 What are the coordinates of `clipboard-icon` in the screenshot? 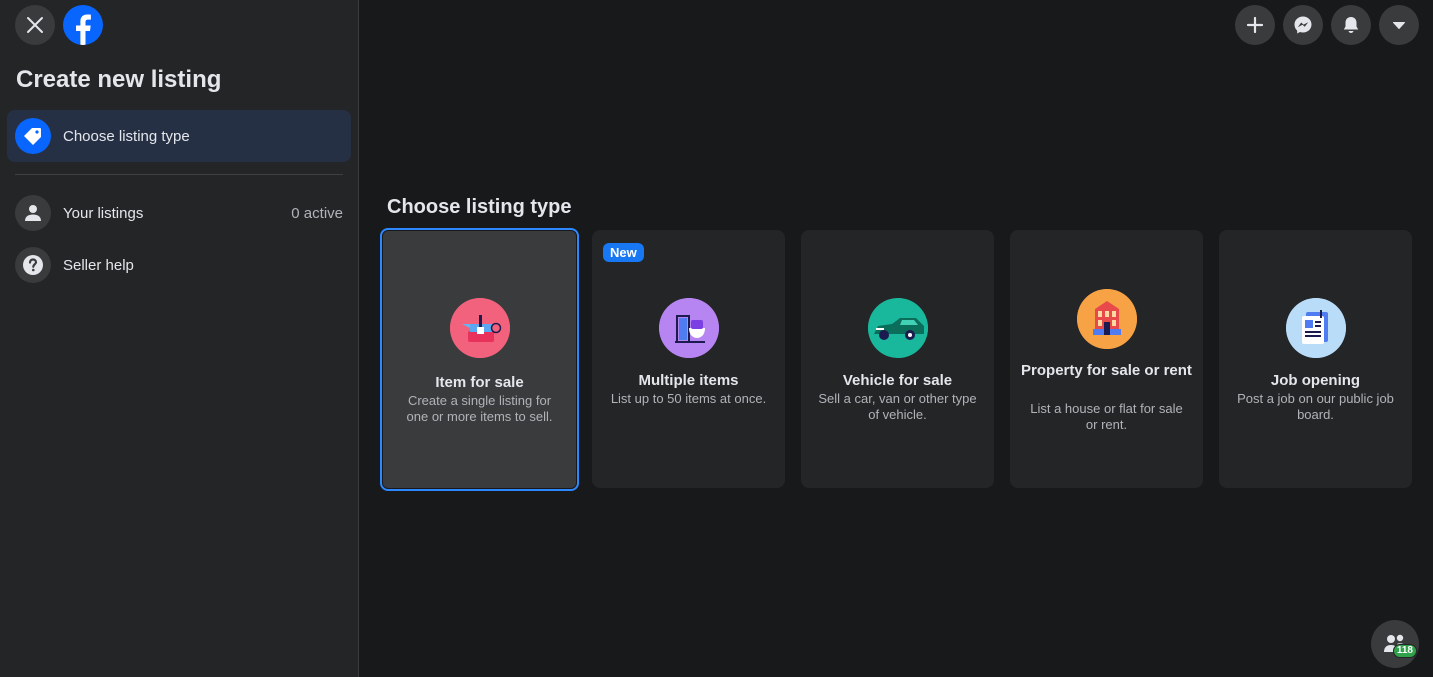 It's located at (1315, 328).